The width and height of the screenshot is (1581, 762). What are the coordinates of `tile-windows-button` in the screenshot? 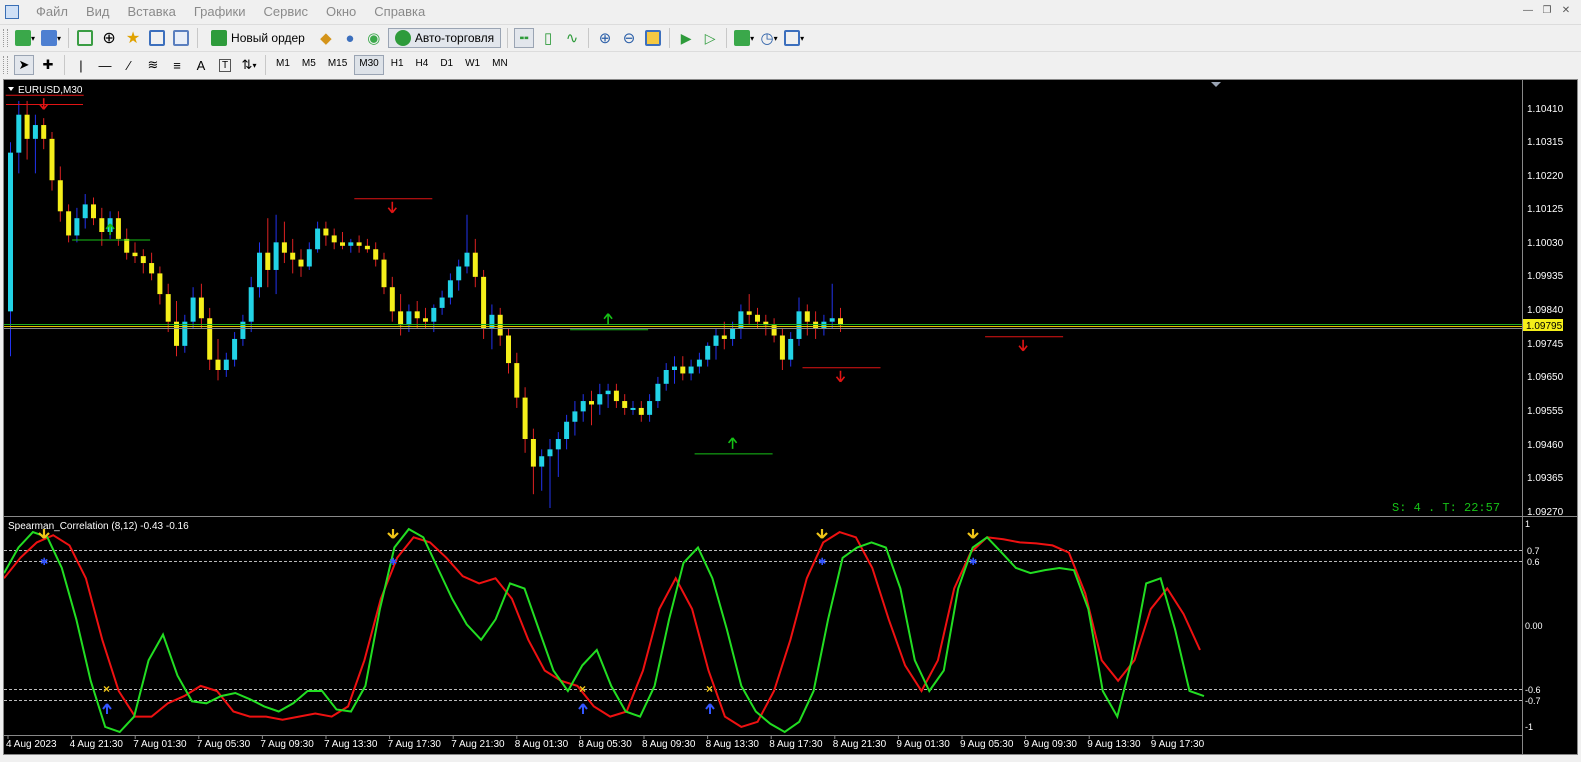 It's located at (653, 38).